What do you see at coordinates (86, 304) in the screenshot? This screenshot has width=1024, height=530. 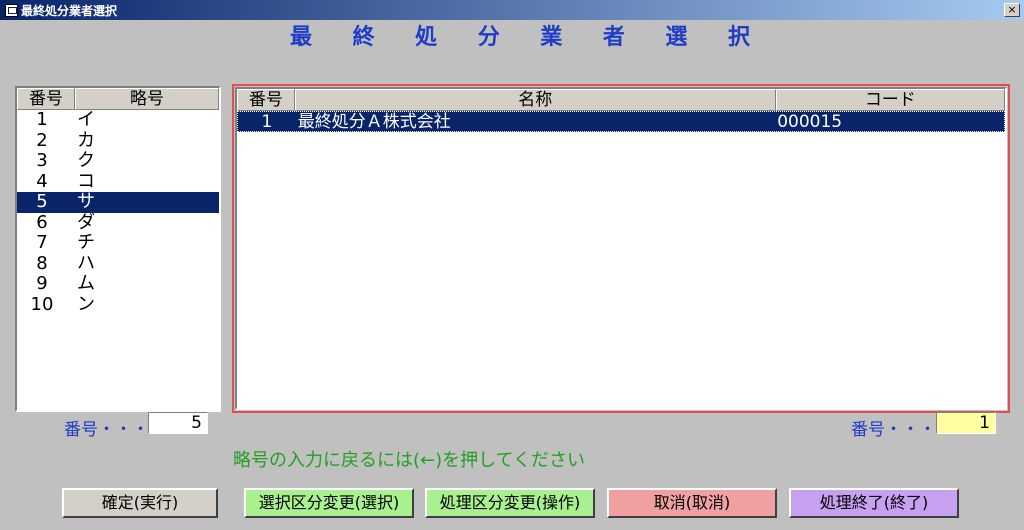 I see `list-item-abbreviation: ン` at bounding box center [86, 304].